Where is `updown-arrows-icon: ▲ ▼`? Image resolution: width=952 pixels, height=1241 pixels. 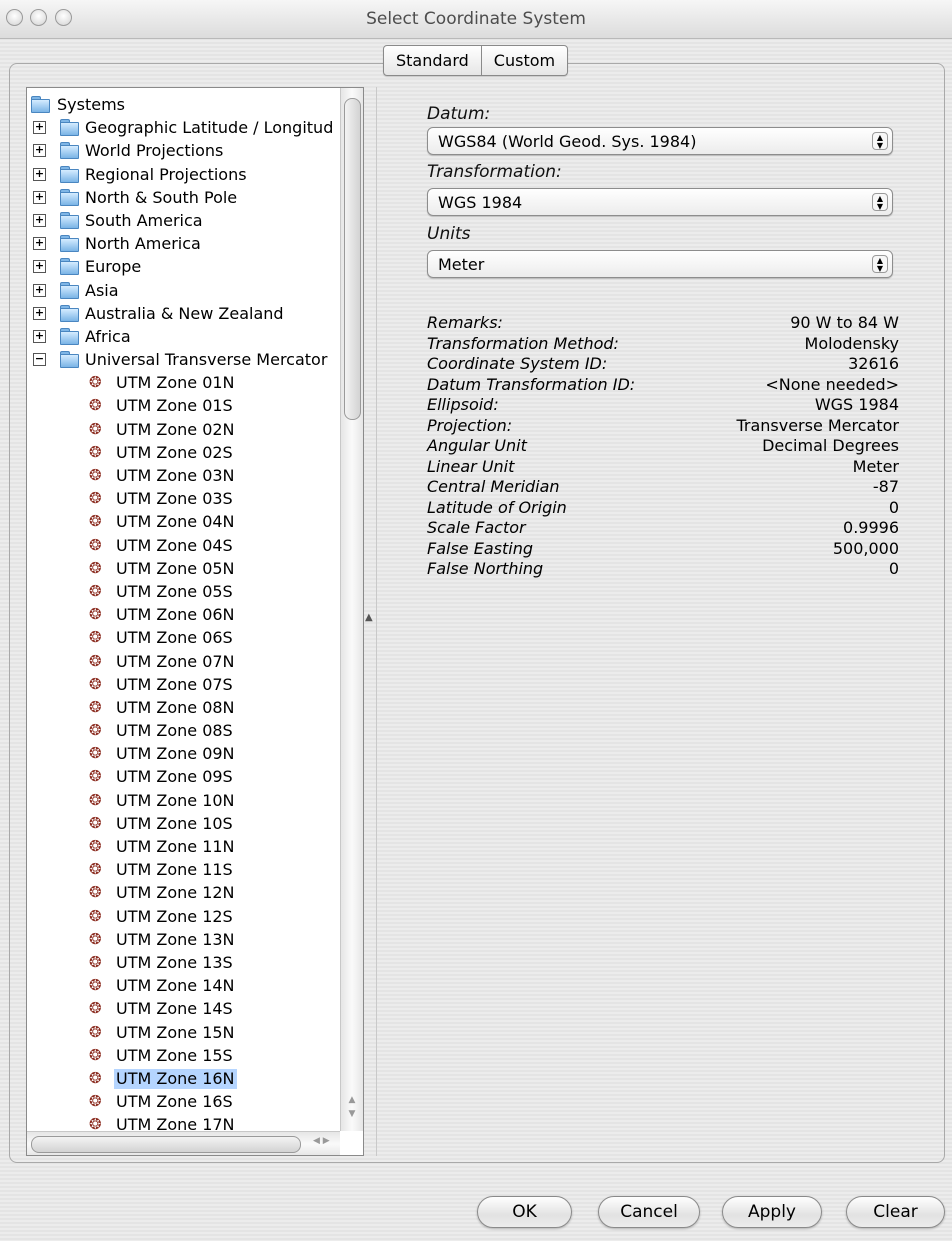
updown-arrows-icon: ▲ ▼ is located at coordinates (880, 141).